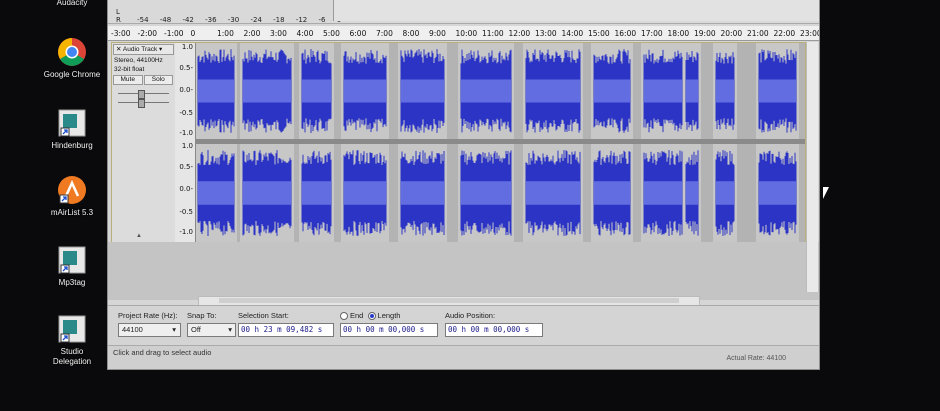  I want to click on length-value: 00 h 00 m 00,000 s, so click(384, 329).